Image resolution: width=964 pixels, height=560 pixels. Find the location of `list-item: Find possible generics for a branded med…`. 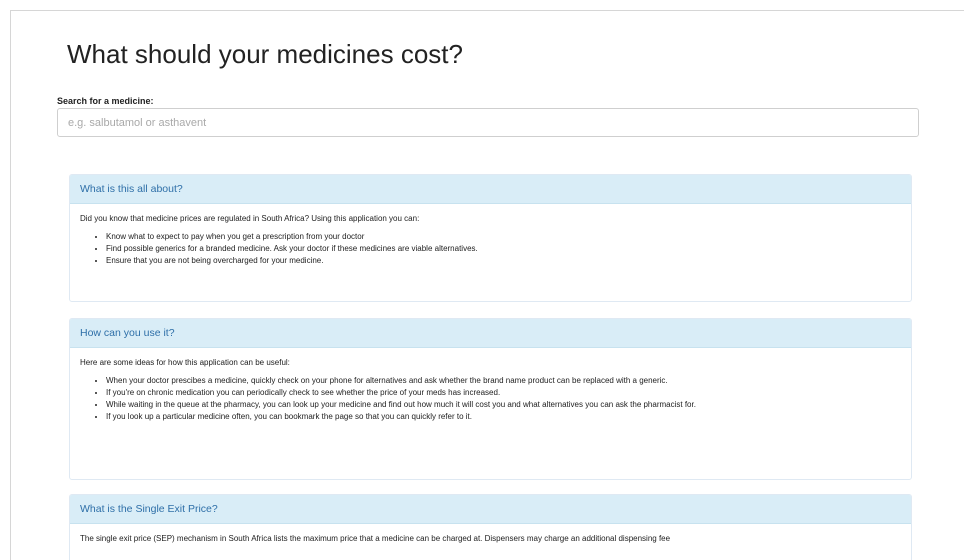

list-item: Find possible generics for a branded med… is located at coordinates (503, 249).